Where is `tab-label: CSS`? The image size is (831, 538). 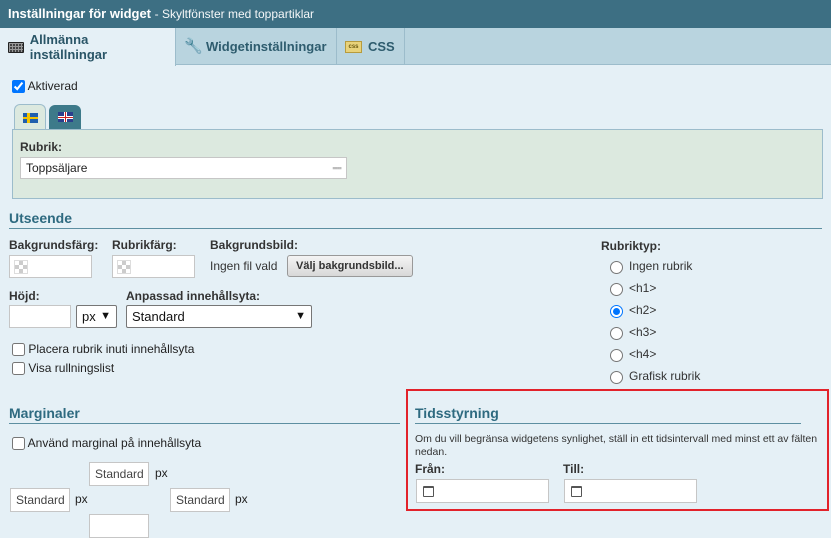
tab-label: CSS is located at coordinates (381, 46).